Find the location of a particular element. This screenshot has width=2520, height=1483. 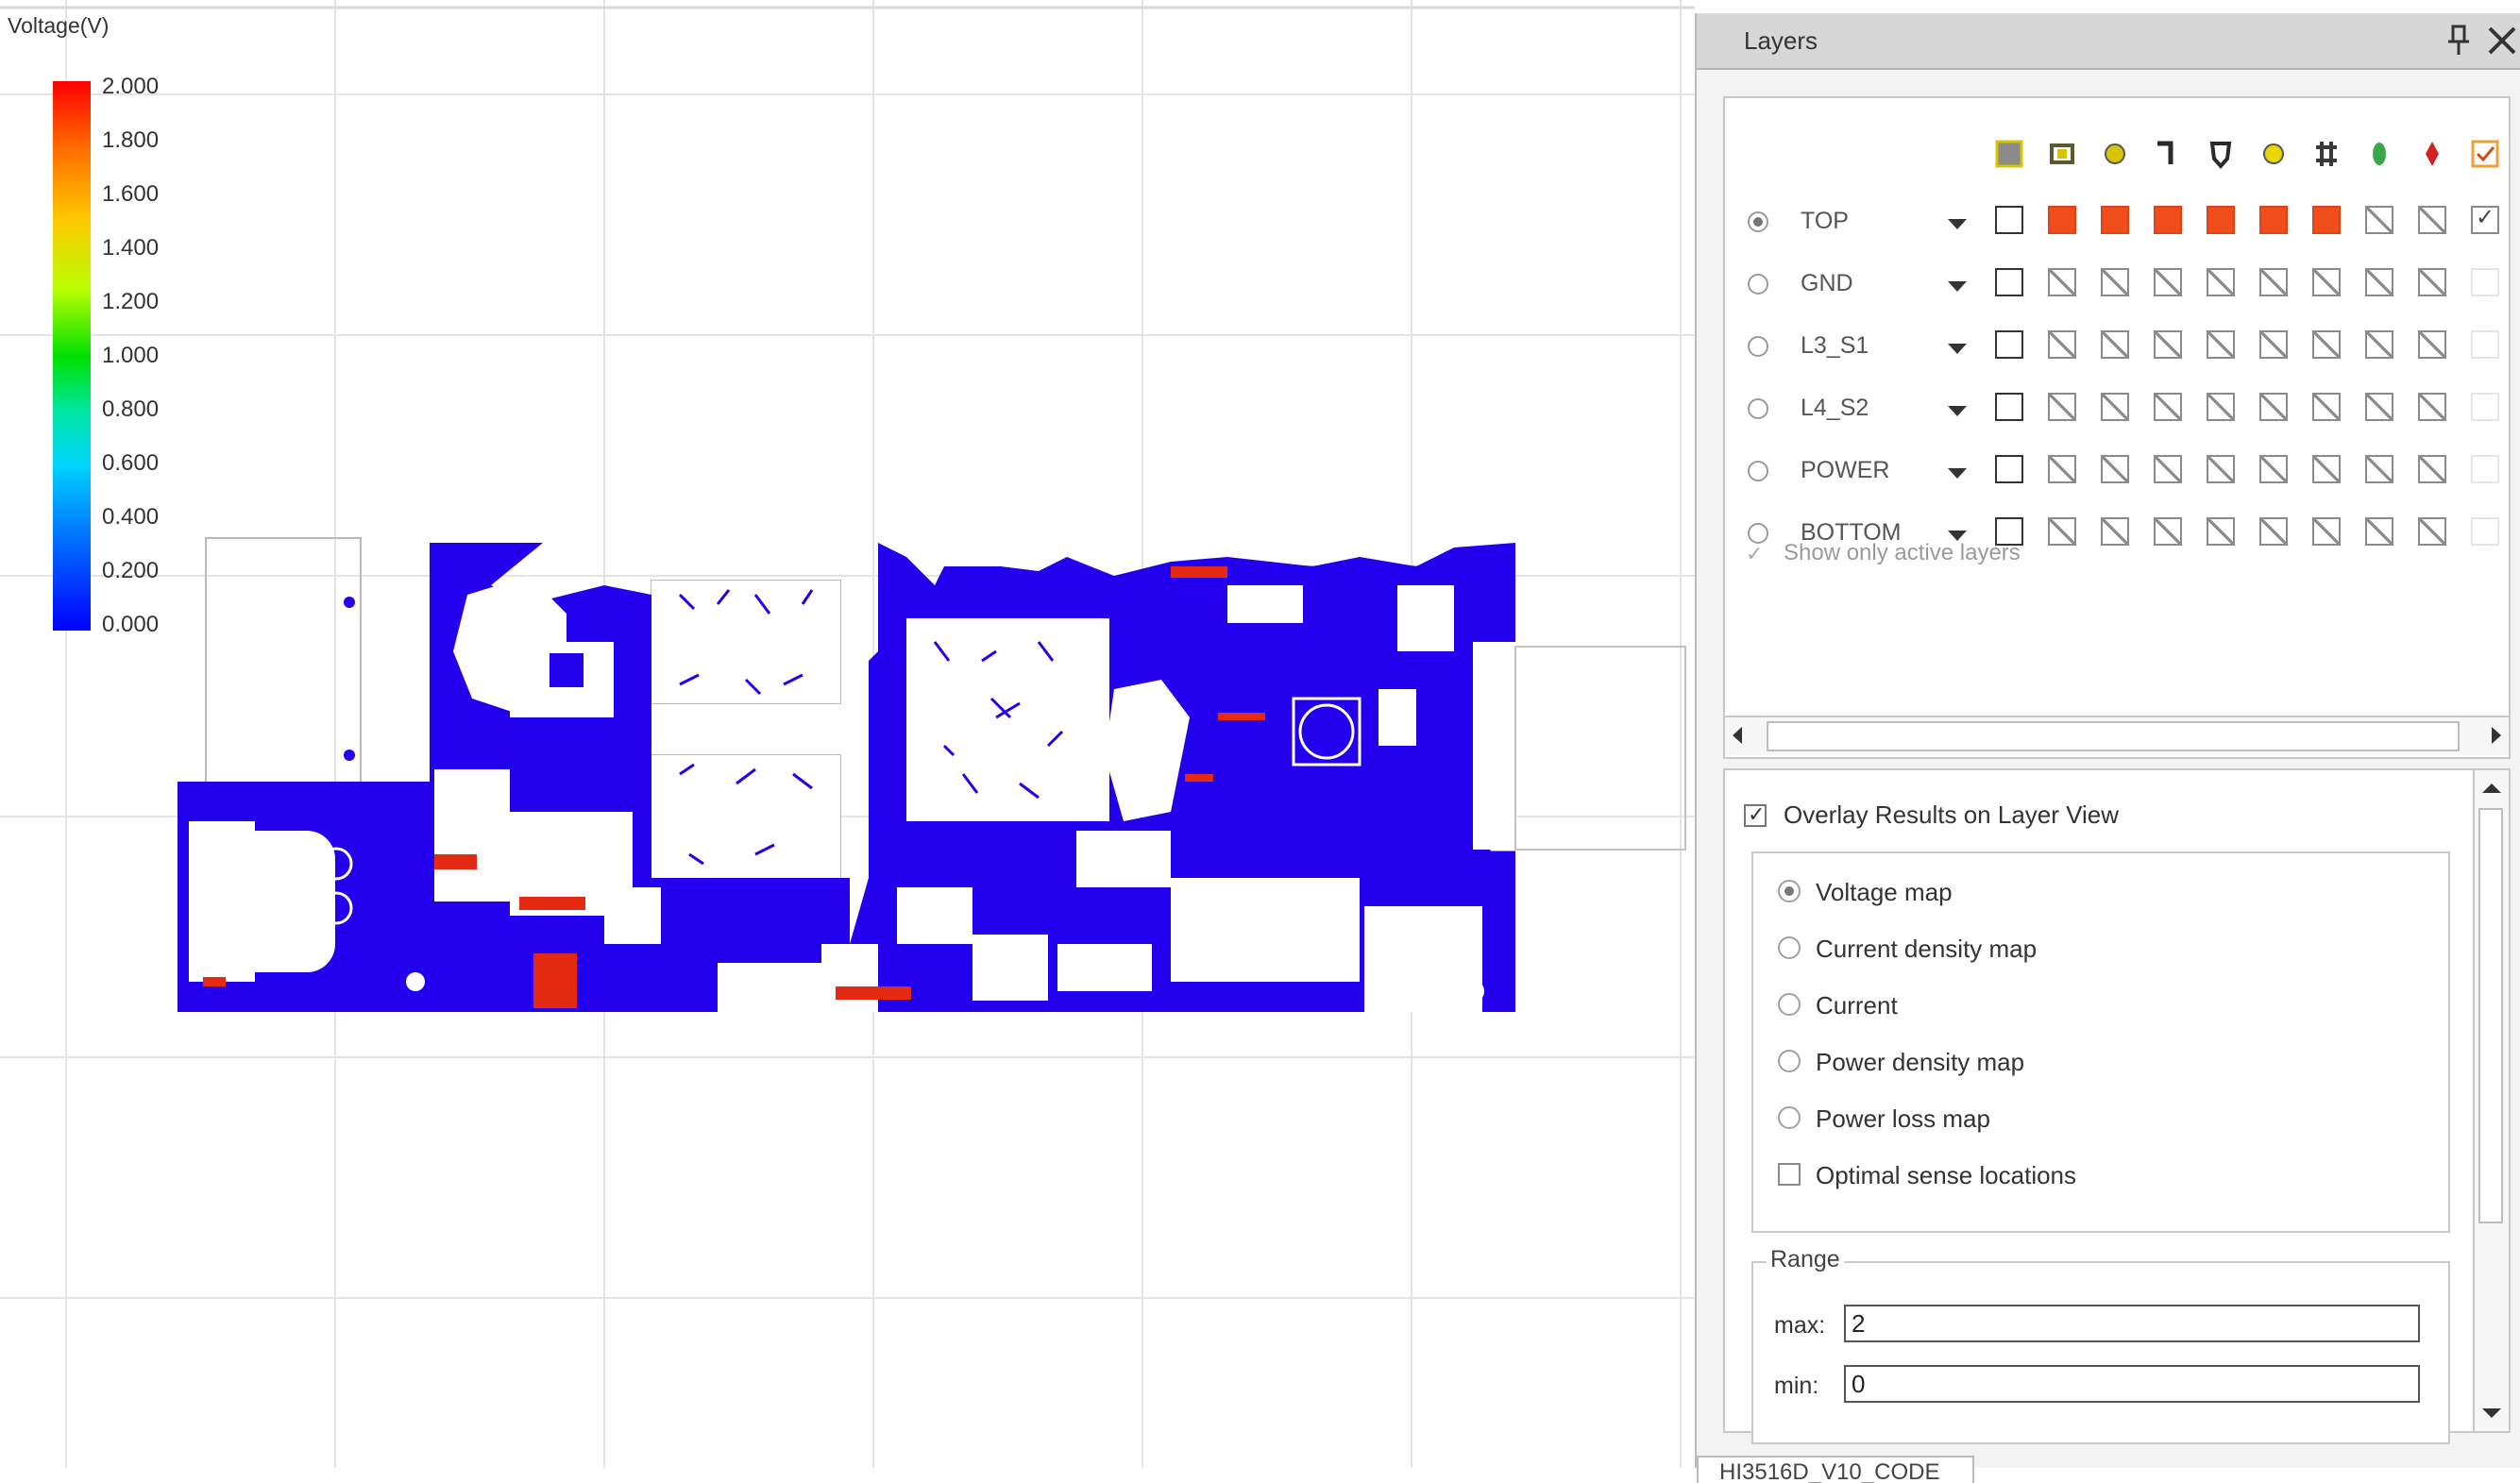

check-column-icon is located at coordinates (2485, 154).